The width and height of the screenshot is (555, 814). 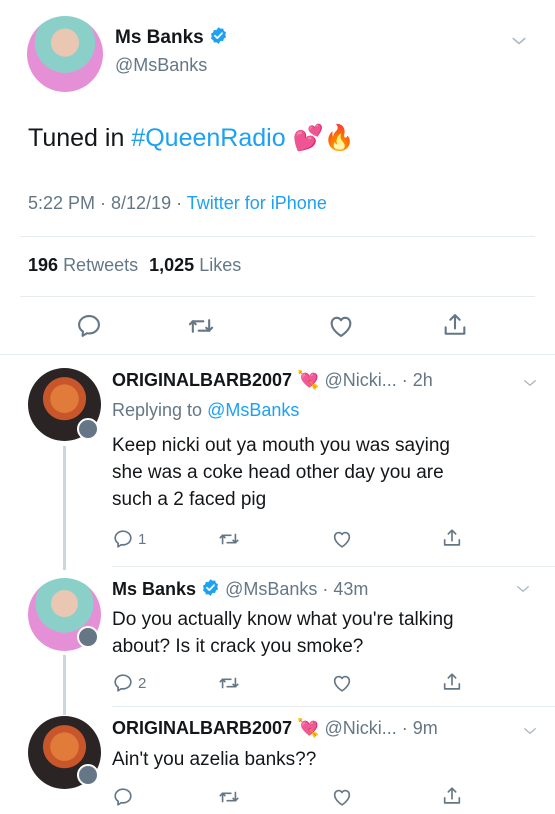 What do you see at coordinates (281, 445) in the screenshot?
I see `reply-text-line: Keep nicki out ya mouth you was saying` at bounding box center [281, 445].